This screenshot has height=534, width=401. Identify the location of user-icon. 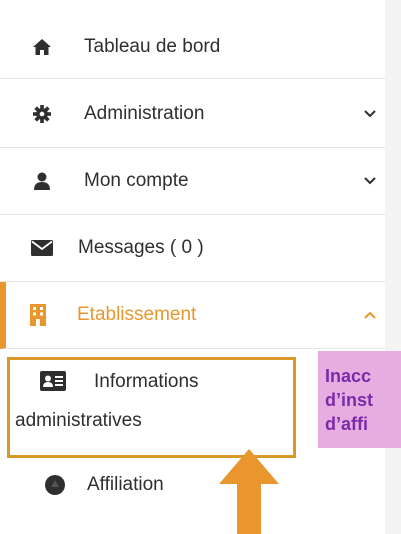
(42, 181).